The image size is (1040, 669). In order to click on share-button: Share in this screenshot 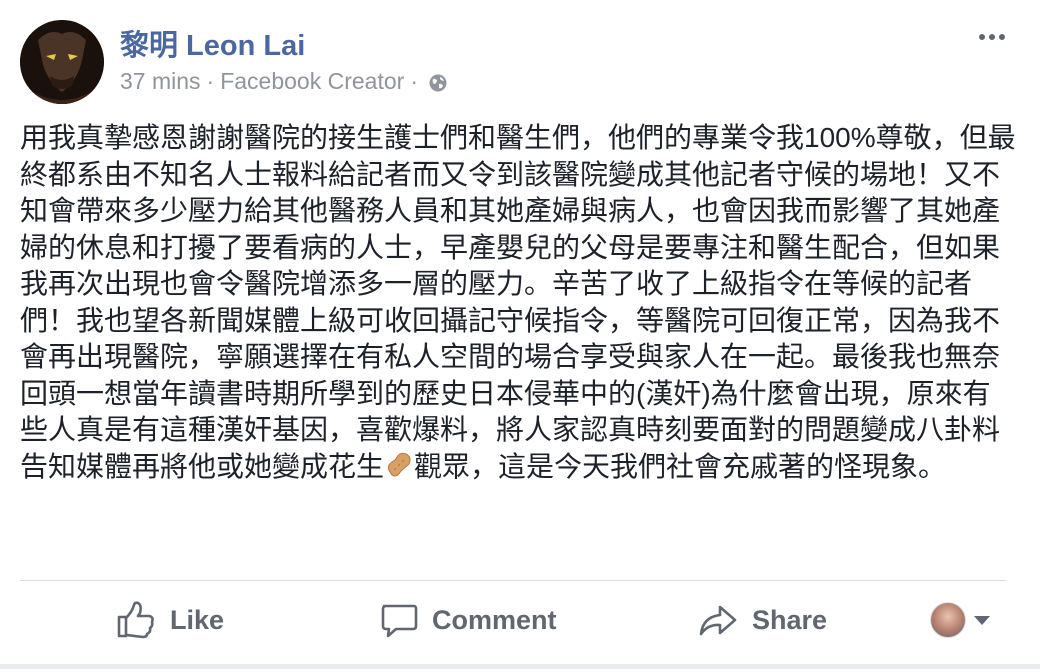, I will do `click(762, 620)`.